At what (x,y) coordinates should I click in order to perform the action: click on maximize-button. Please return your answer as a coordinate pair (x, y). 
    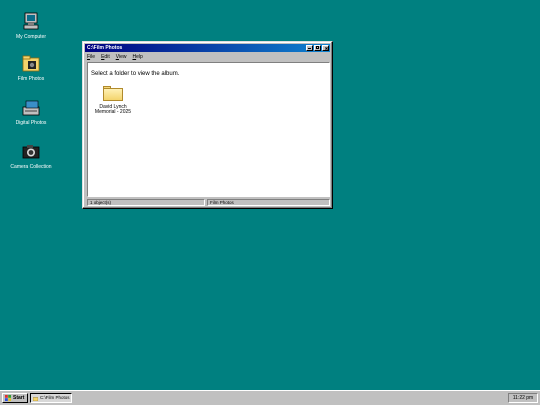
    Looking at the image, I should click on (317, 48).